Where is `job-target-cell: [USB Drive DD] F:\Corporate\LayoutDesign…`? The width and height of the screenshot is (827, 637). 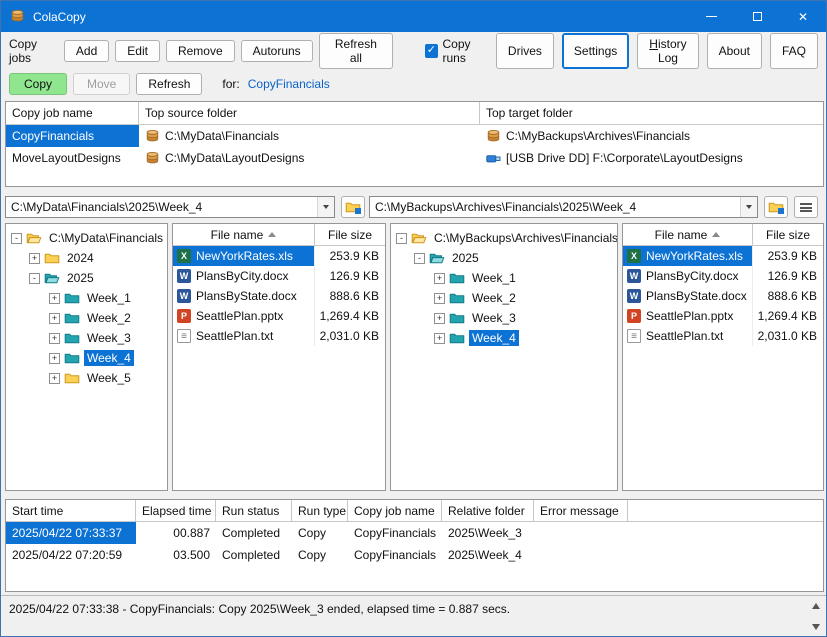
job-target-cell: [USB Drive DD] F:\Corporate\LayoutDesign… is located at coordinates (651, 158).